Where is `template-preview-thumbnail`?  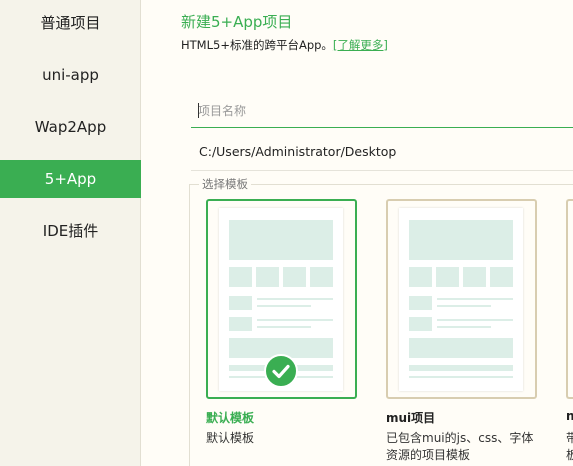 template-preview-thumbnail is located at coordinates (461, 299).